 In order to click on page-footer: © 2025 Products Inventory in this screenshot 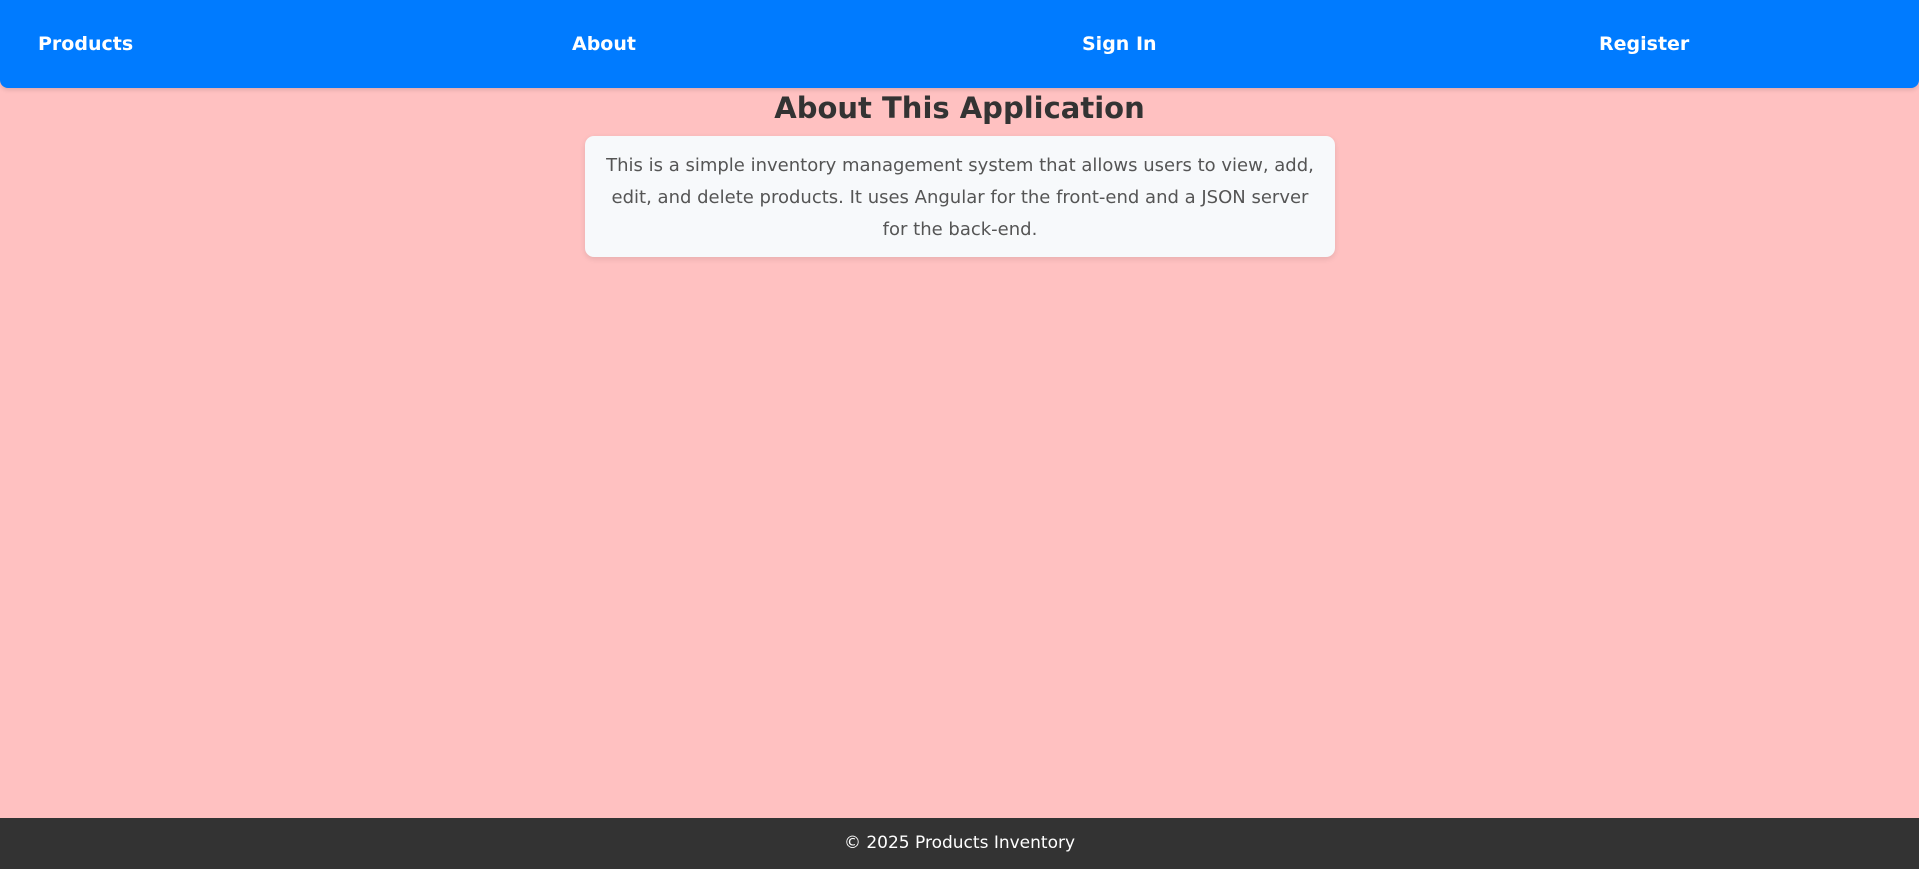, I will do `click(959, 843)`.